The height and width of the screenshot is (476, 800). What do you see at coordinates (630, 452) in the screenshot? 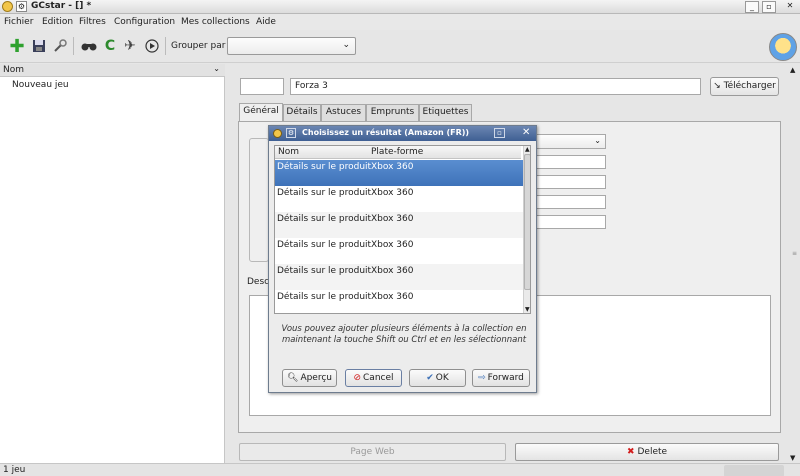
I see `delete-icon: ✖` at bounding box center [630, 452].